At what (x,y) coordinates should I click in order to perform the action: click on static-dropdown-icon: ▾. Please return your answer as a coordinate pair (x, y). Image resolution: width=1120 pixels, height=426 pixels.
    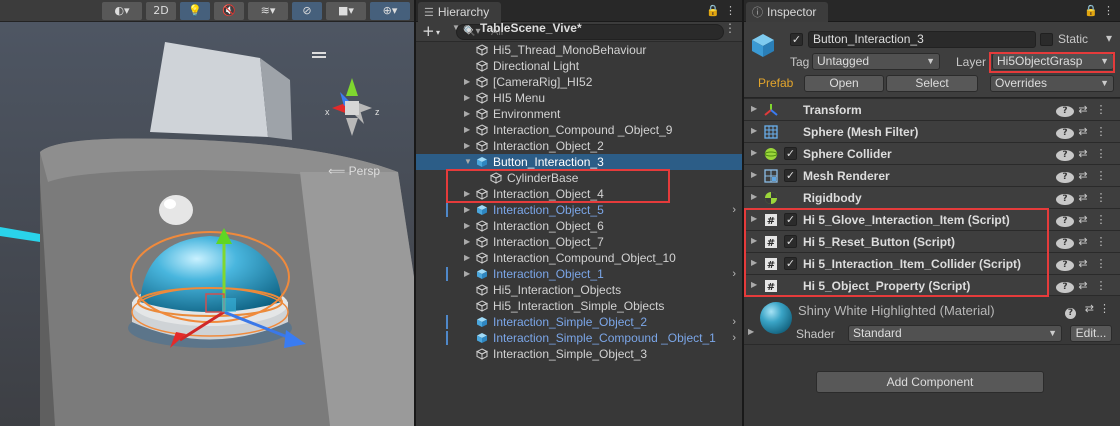
    Looking at the image, I should click on (1109, 38).